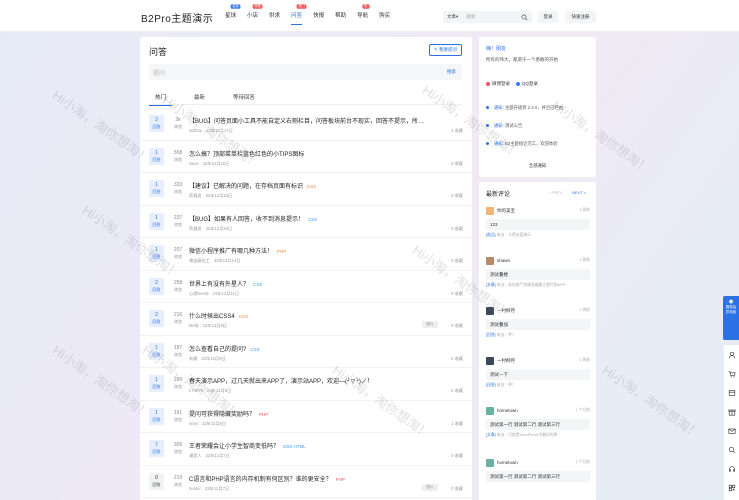 Image resolution: width=739 pixels, height=500 pixels. What do you see at coordinates (218, 315) in the screenshot?
I see `question-title: 什么时候出CSS4 CSS` at bounding box center [218, 315].